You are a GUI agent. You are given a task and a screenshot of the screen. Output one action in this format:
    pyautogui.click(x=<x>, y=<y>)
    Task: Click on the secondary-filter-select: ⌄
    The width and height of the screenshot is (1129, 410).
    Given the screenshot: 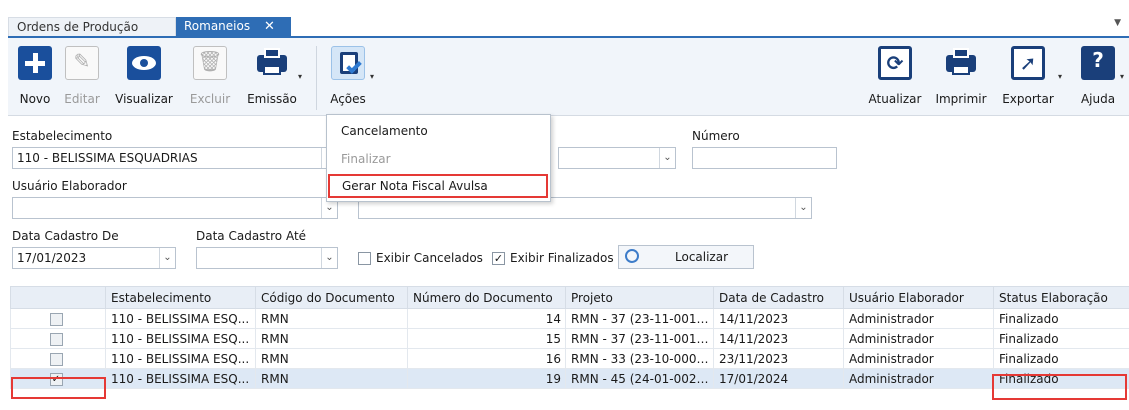 What is the action you would take?
    pyautogui.click(x=617, y=158)
    